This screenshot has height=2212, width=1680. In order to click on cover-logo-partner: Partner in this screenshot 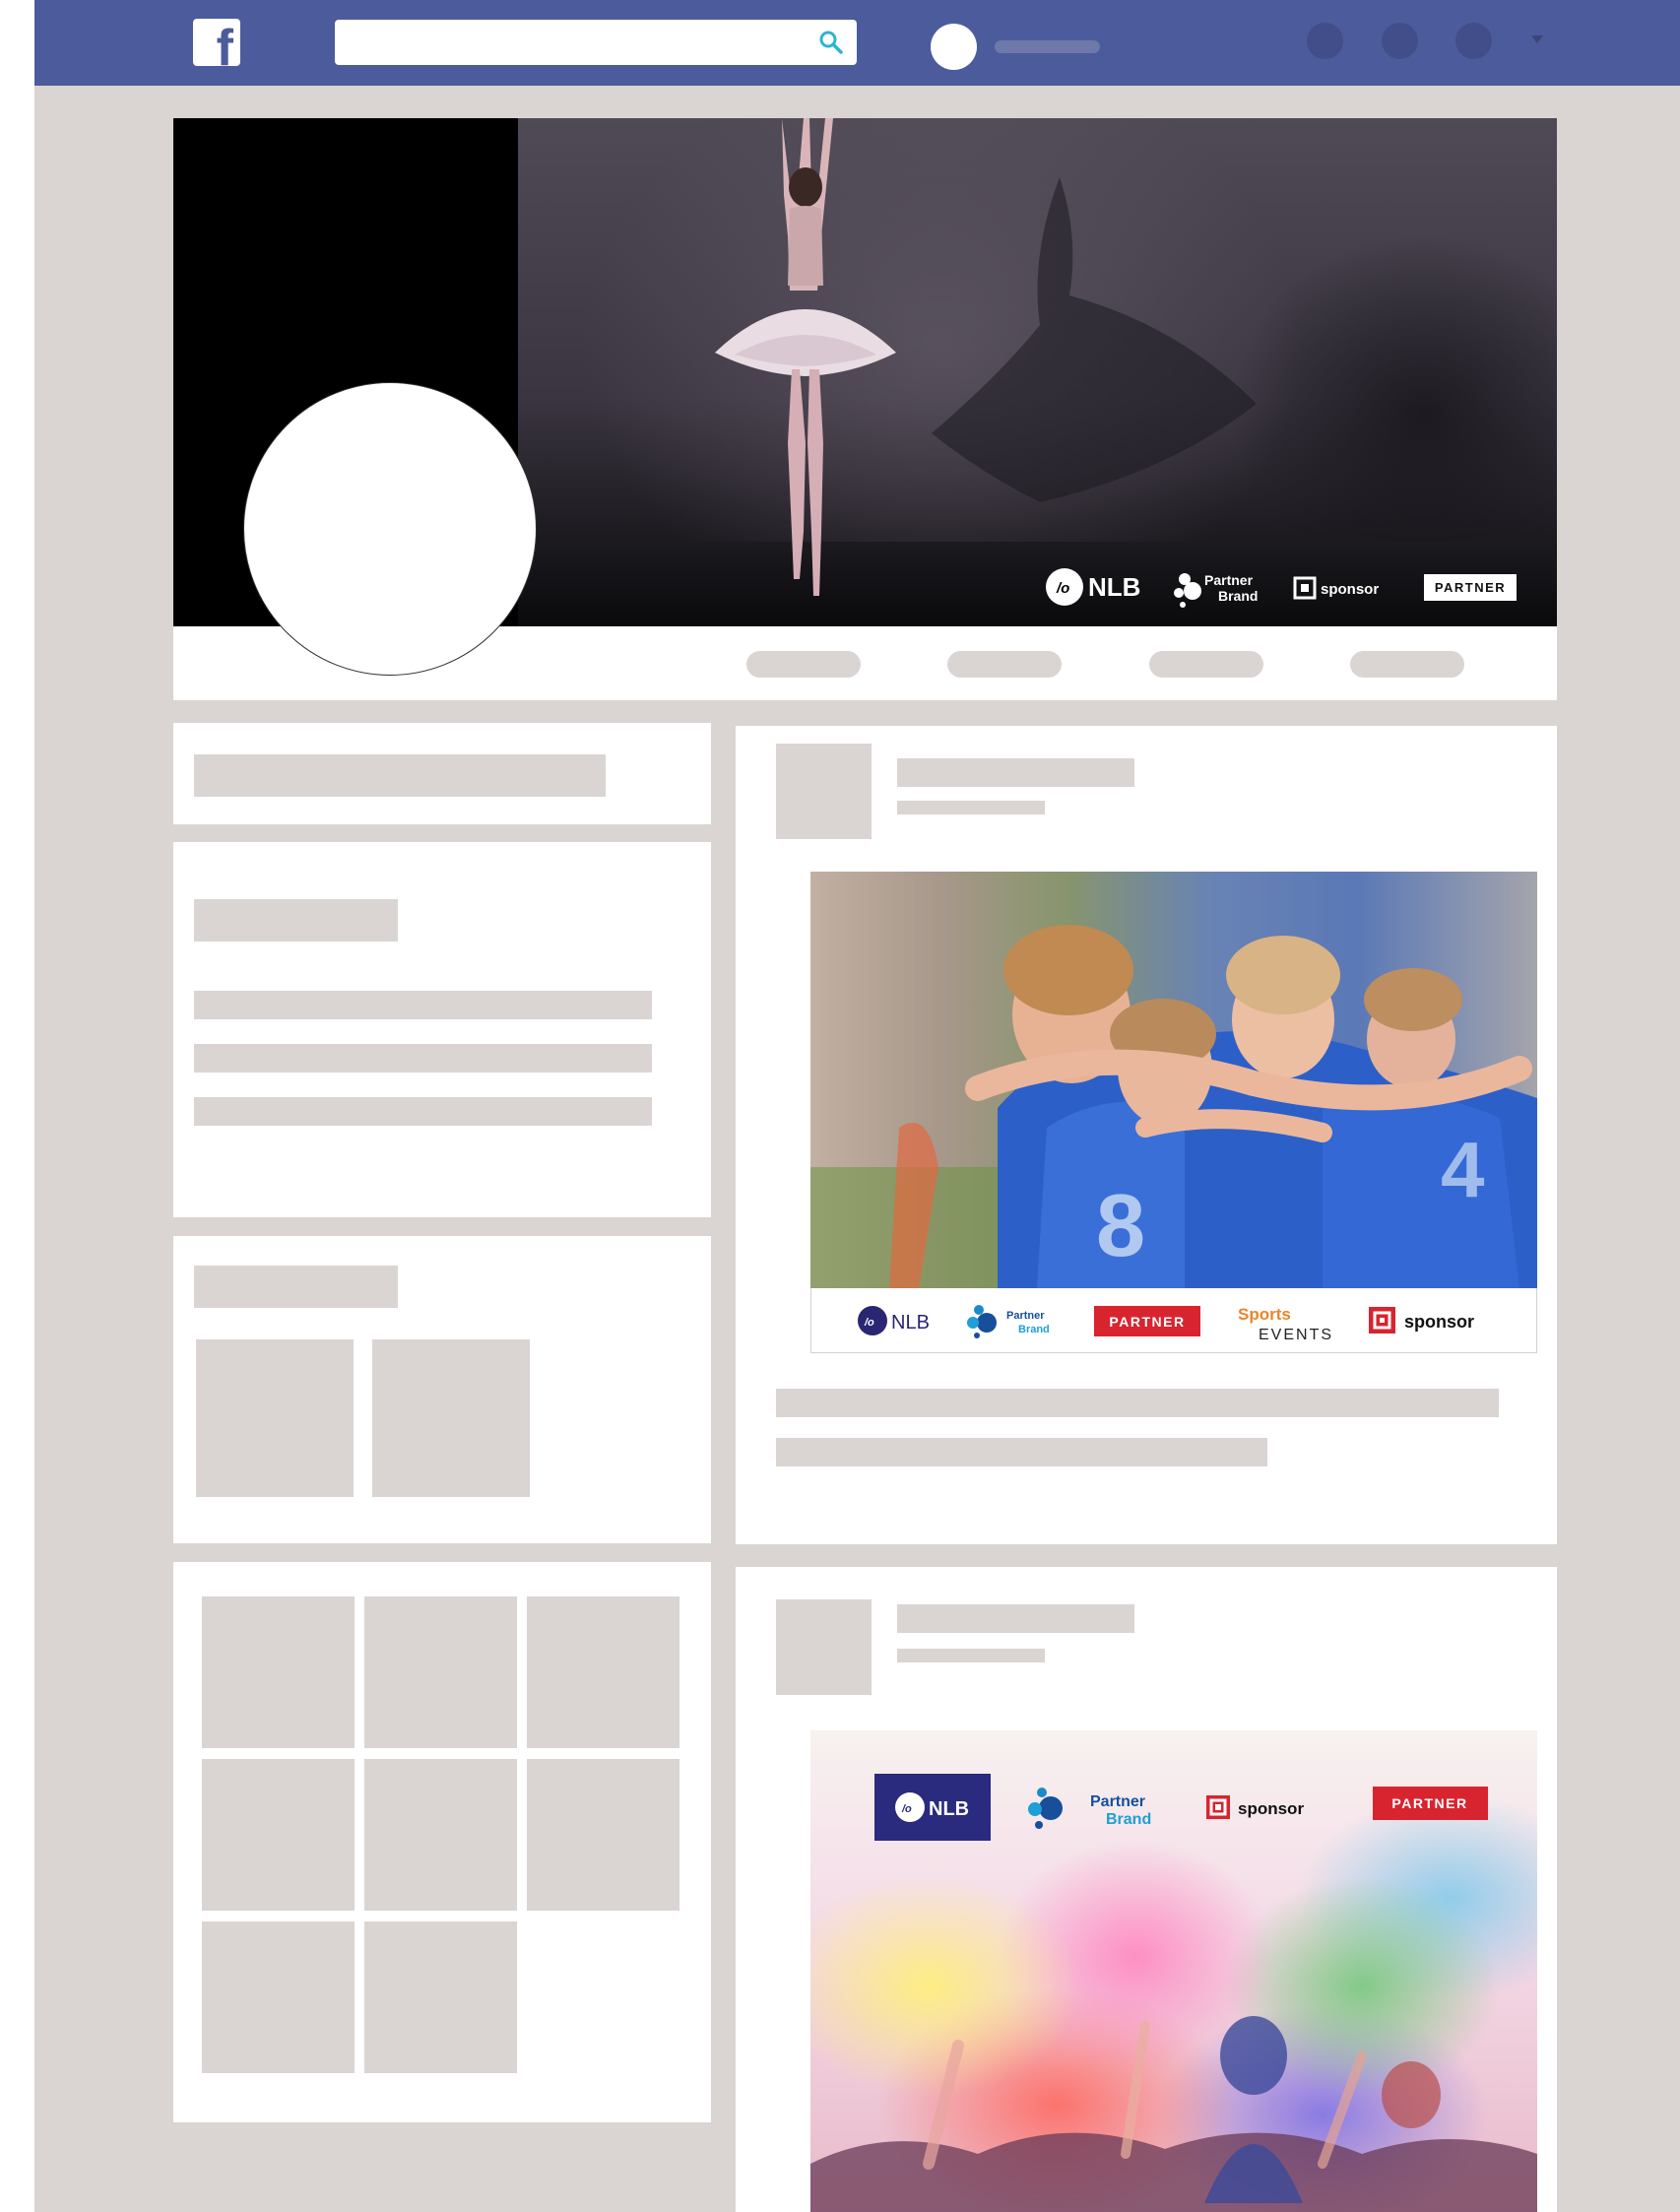, I will do `click(1229, 580)`.